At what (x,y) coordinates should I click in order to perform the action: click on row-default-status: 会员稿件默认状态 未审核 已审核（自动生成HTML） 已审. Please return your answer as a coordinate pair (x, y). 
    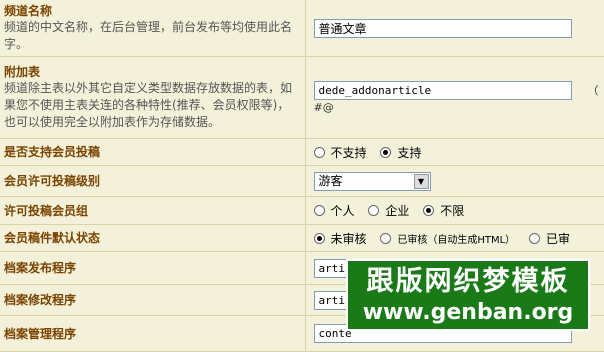
    Looking at the image, I should click on (302, 238).